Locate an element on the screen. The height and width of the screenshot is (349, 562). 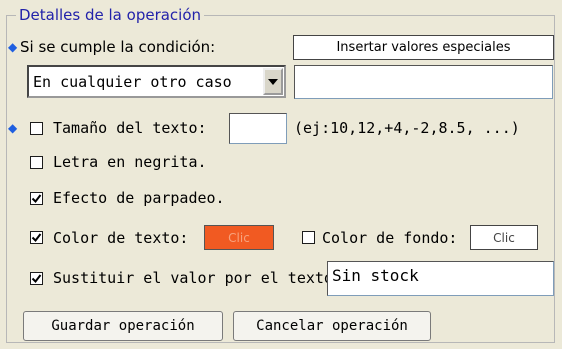
bg-color-checkbox is located at coordinates (308, 237).